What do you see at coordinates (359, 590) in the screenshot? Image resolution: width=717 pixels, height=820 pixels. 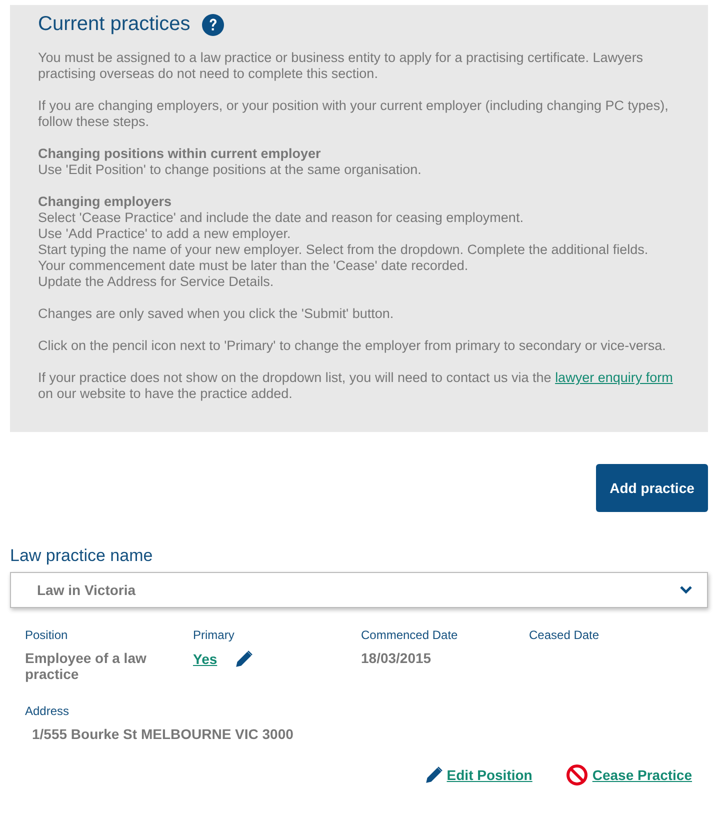 I see `practice-dropdown: Law in Victoria` at bounding box center [359, 590].